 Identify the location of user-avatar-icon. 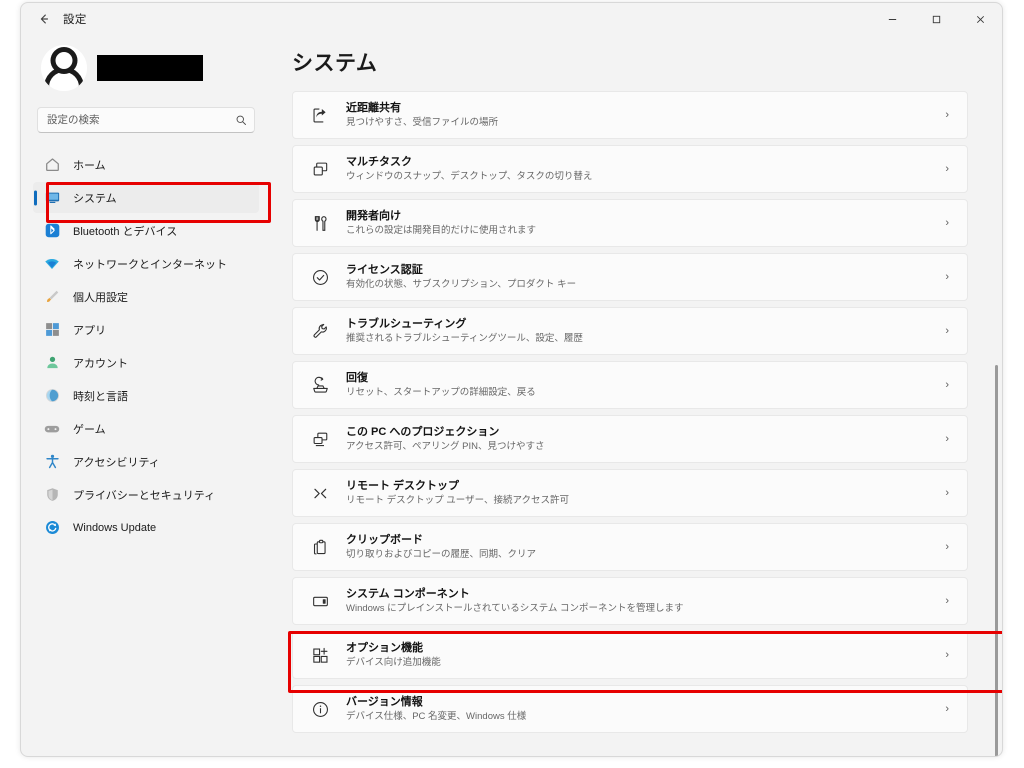
(64, 68).